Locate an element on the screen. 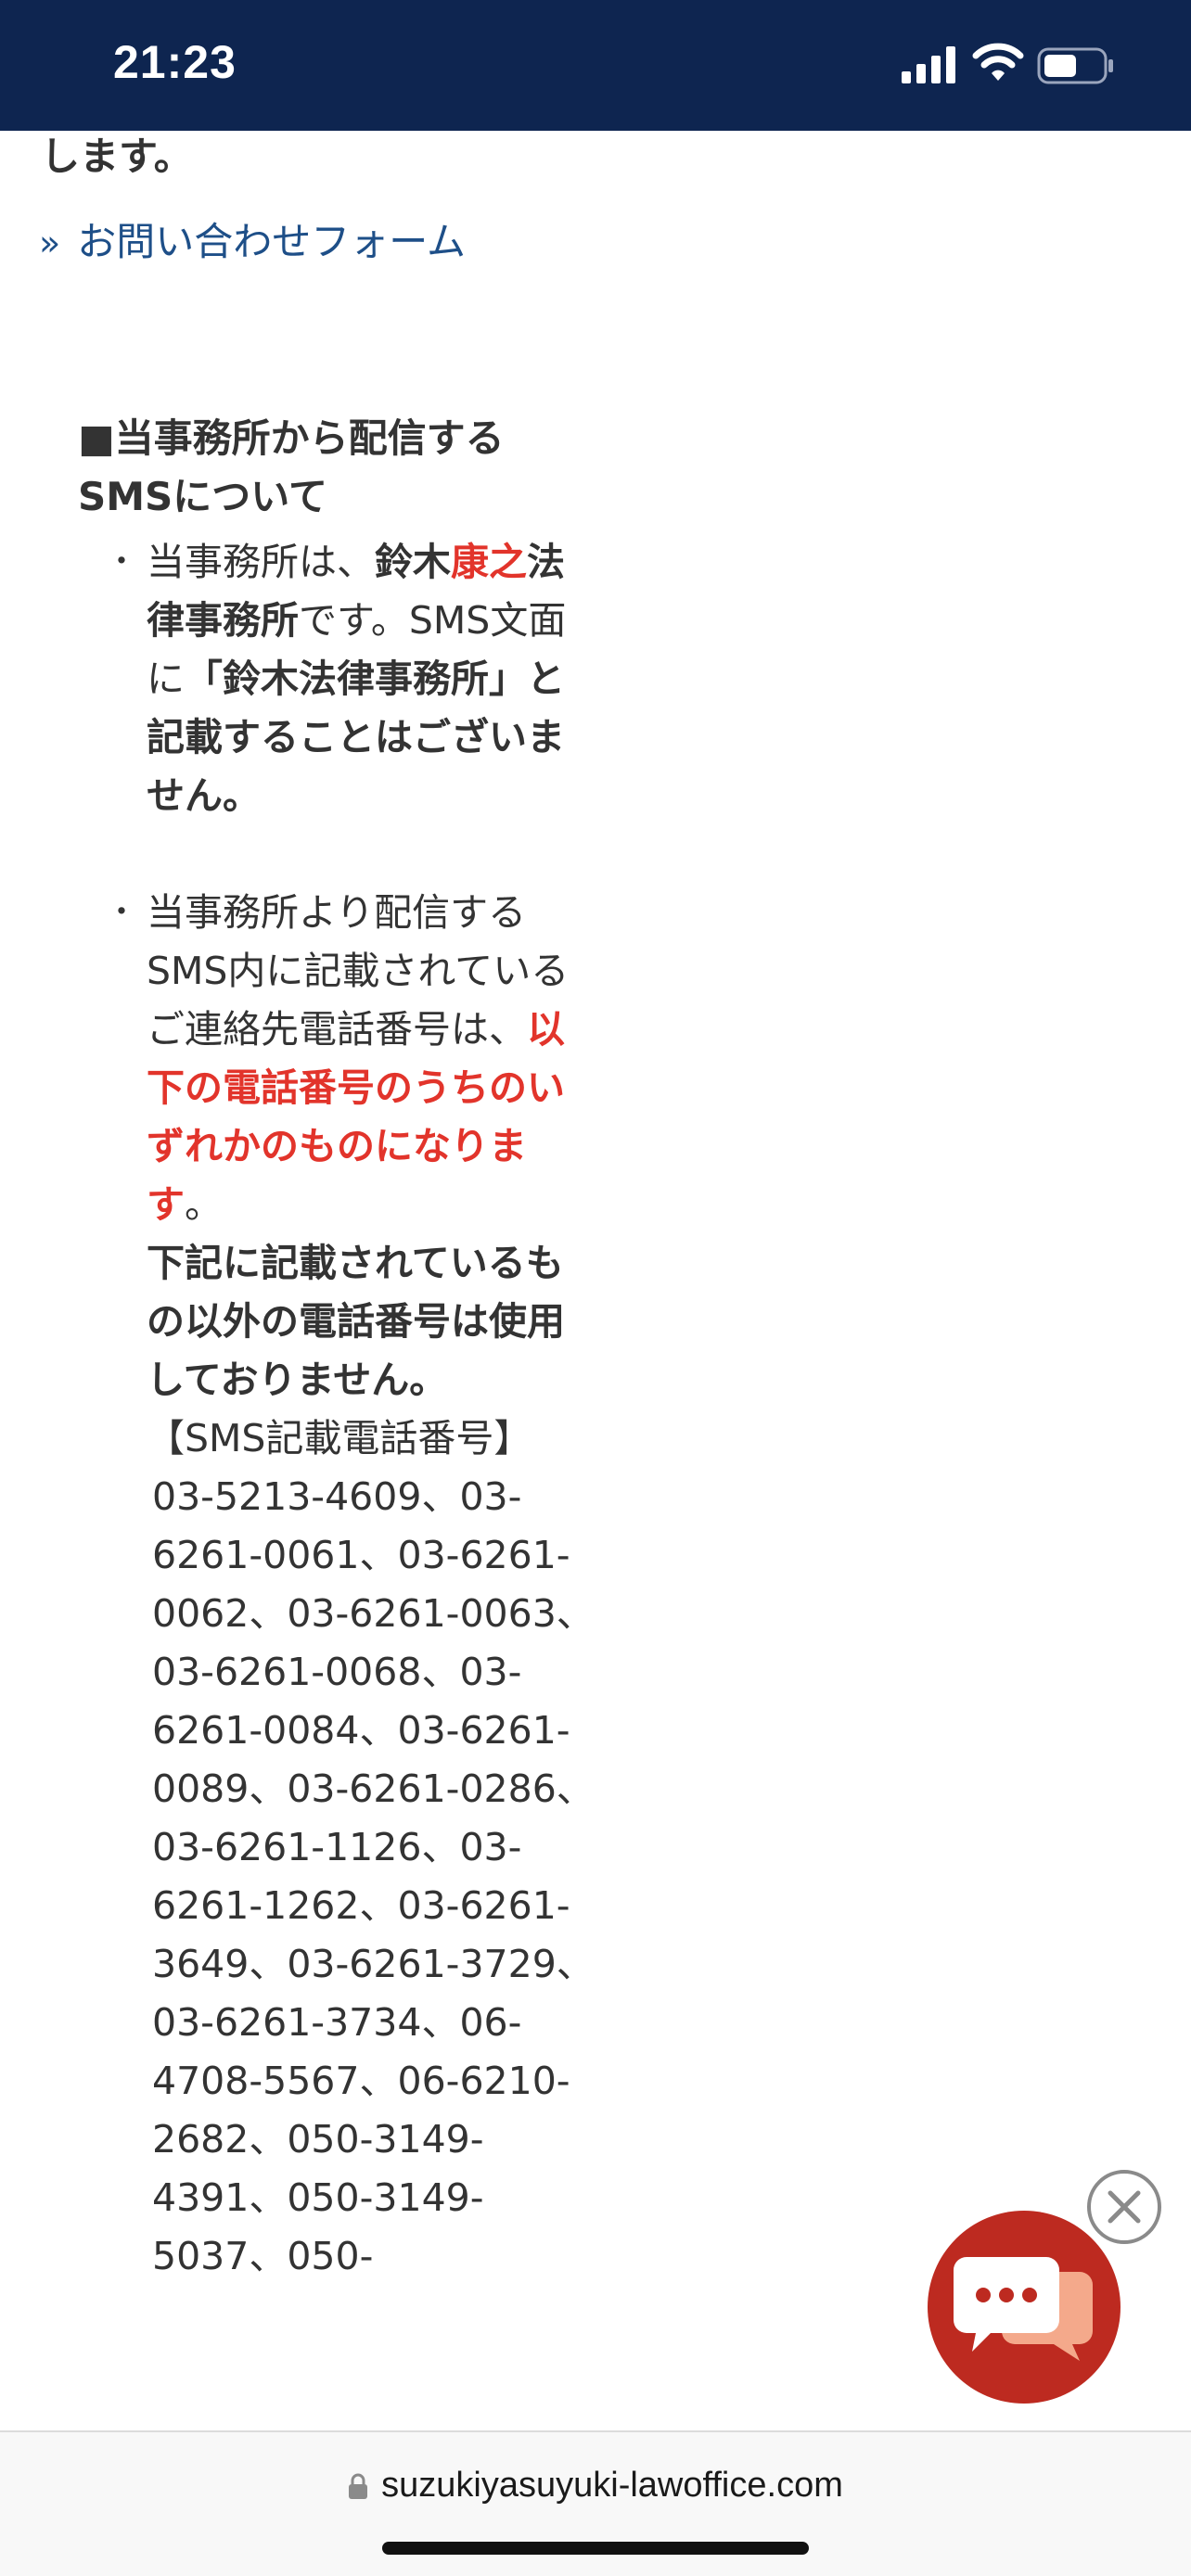  bullet1-name-highlight: 康之 is located at coordinates (489, 562).